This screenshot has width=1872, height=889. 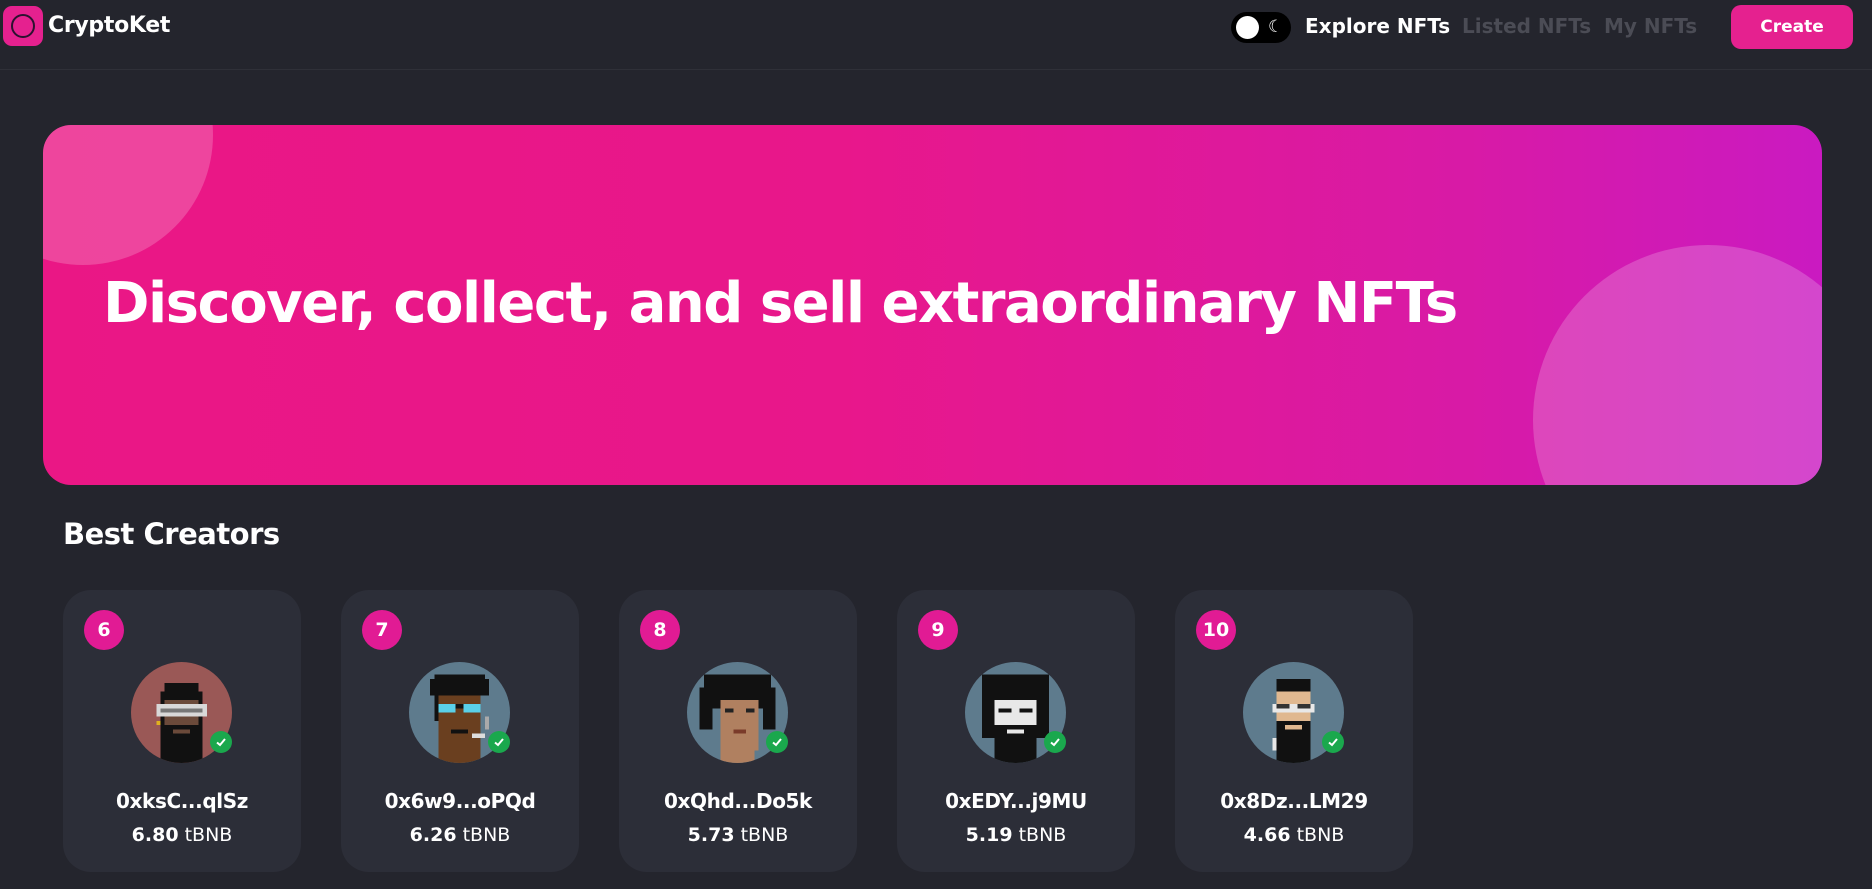 I want to click on creator-card: 7 0x6w9...oPQd 6.26 tBNB, so click(x=460, y=731).